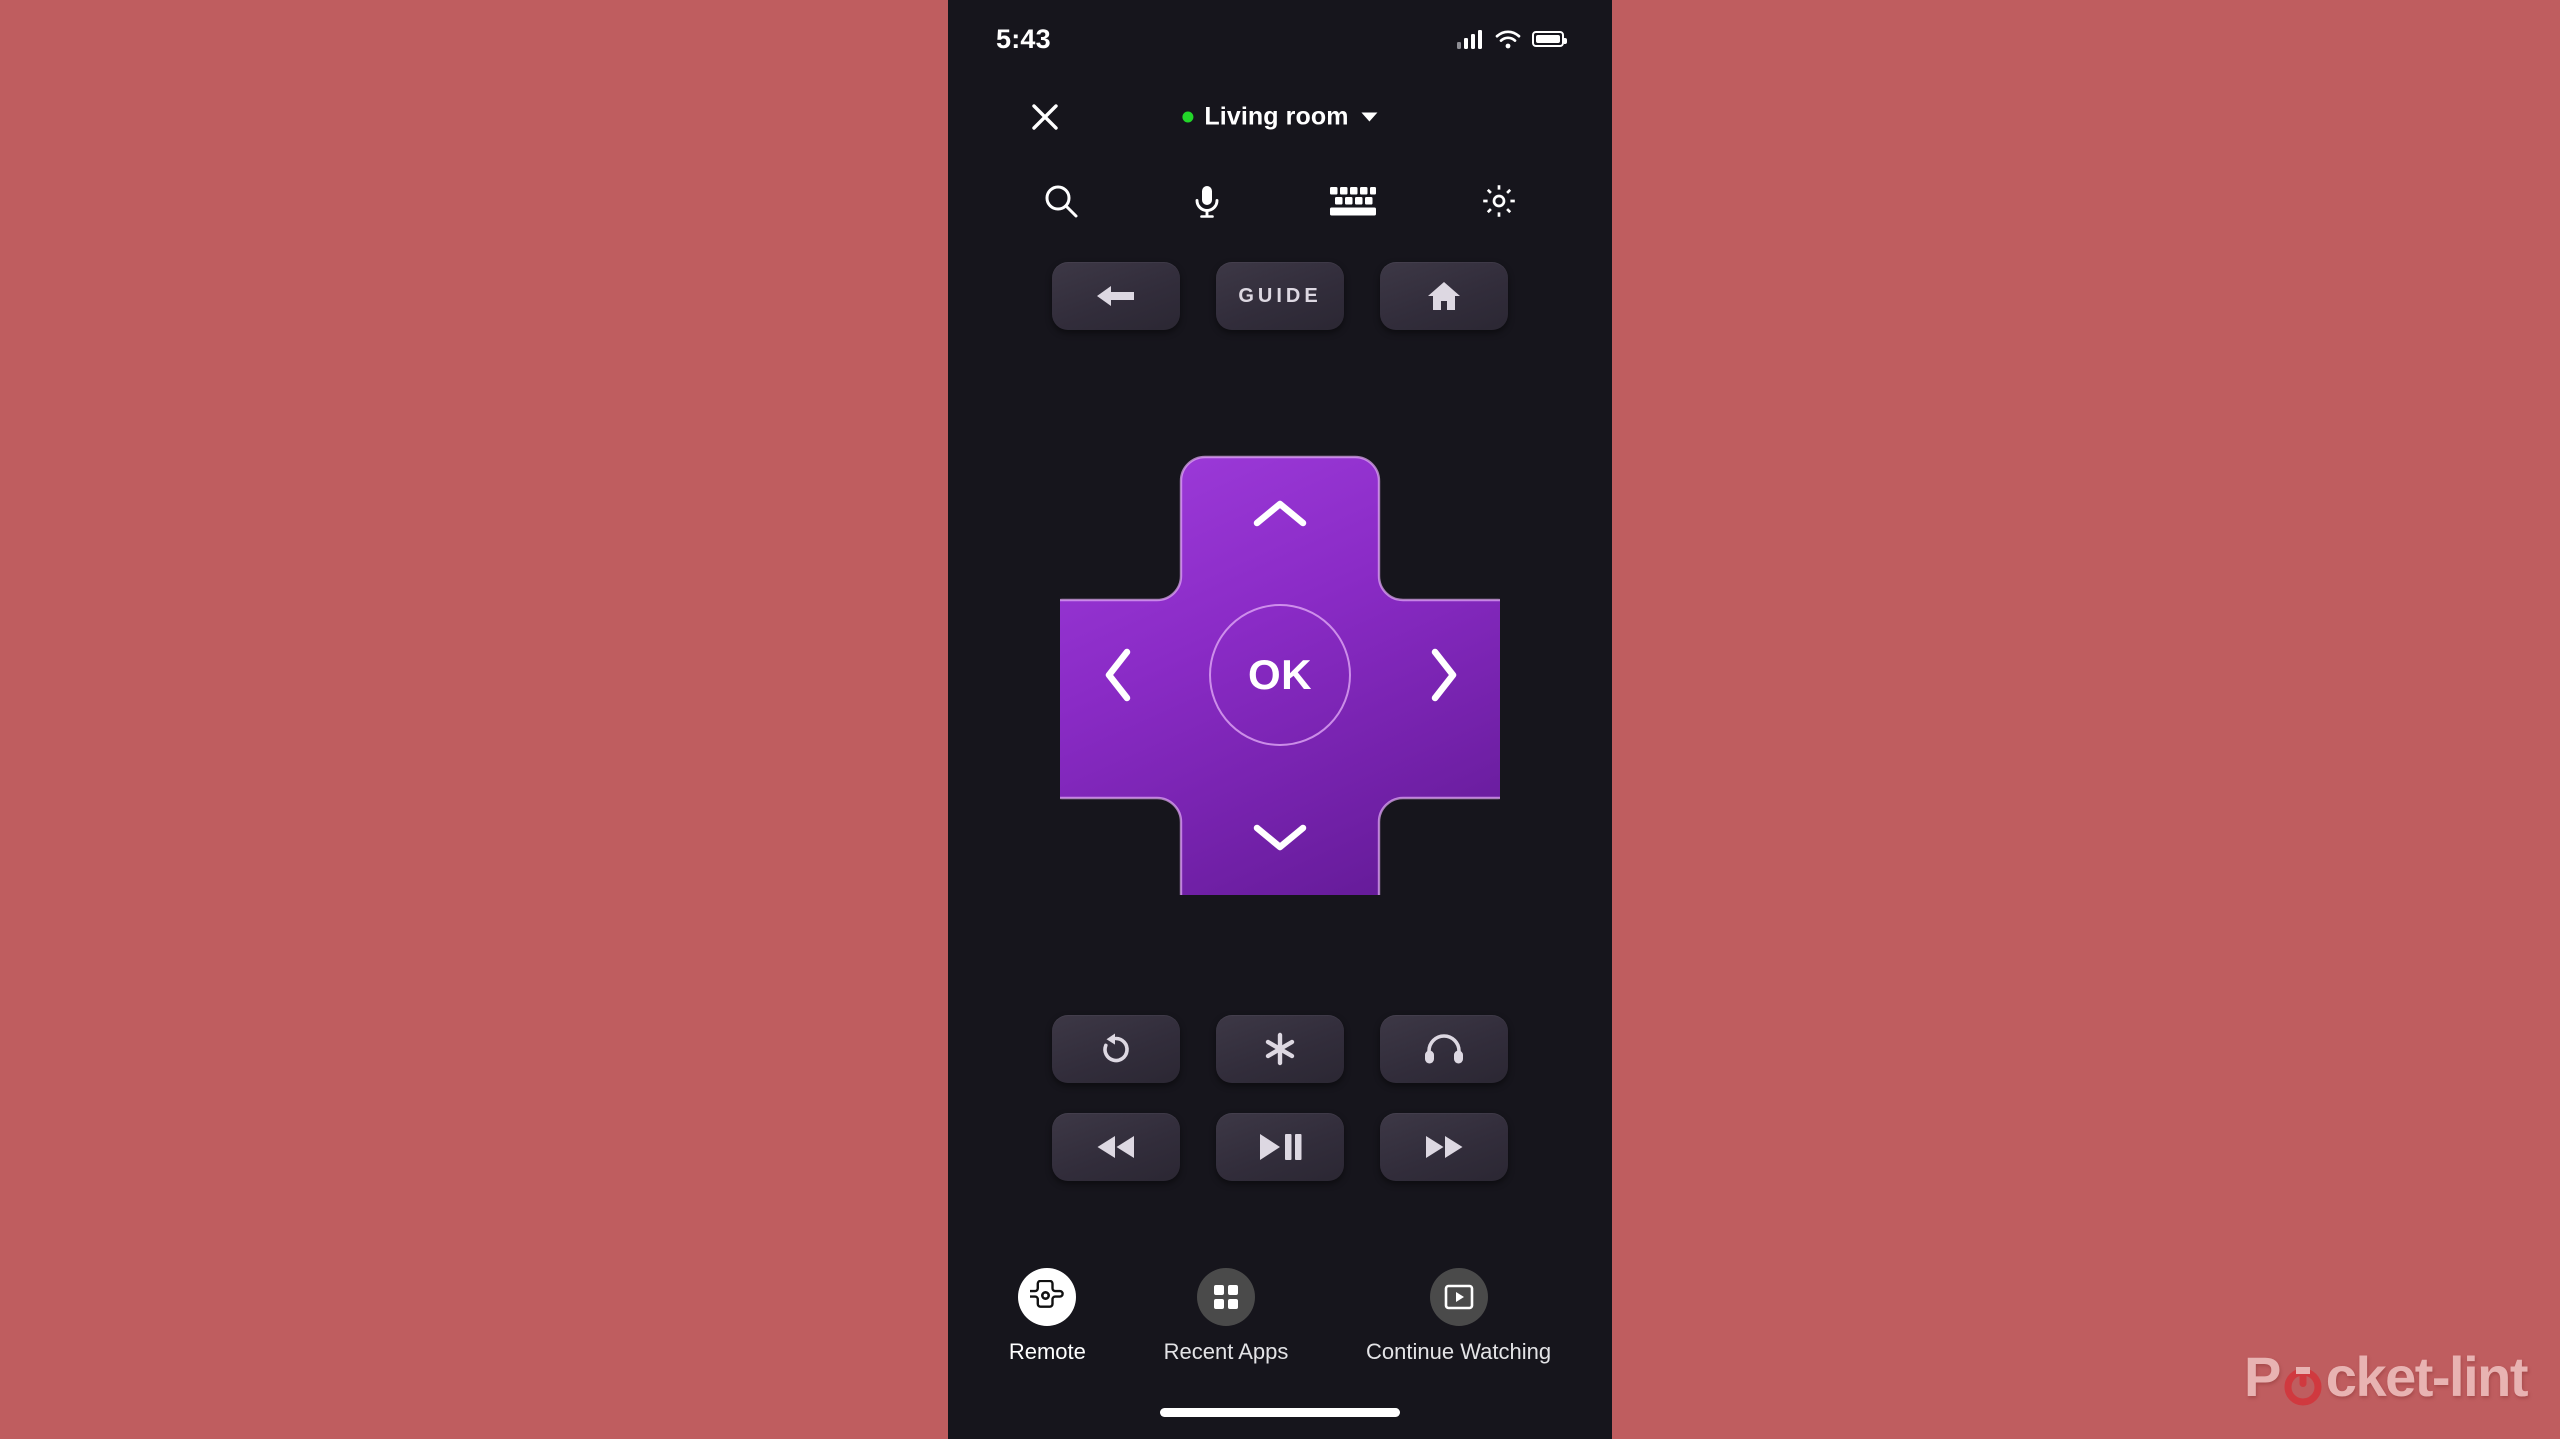 Image resolution: width=2560 pixels, height=1439 pixels. I want to click on headphones-button, so click(1444, 1049).